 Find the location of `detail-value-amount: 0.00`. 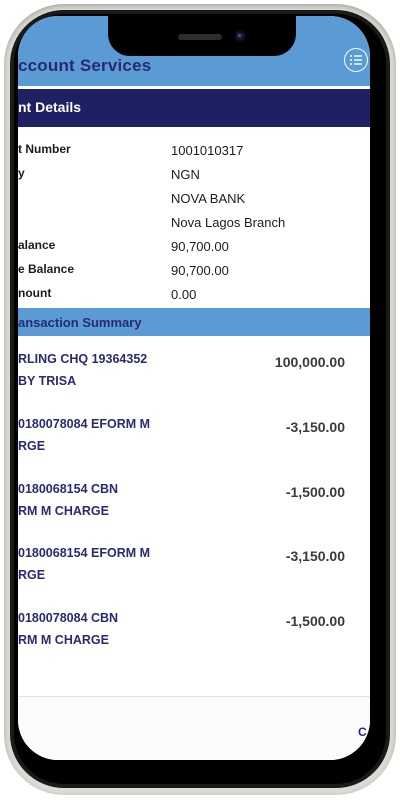

detail-value-amount: 0.00 is located at coordinates (184, 294).